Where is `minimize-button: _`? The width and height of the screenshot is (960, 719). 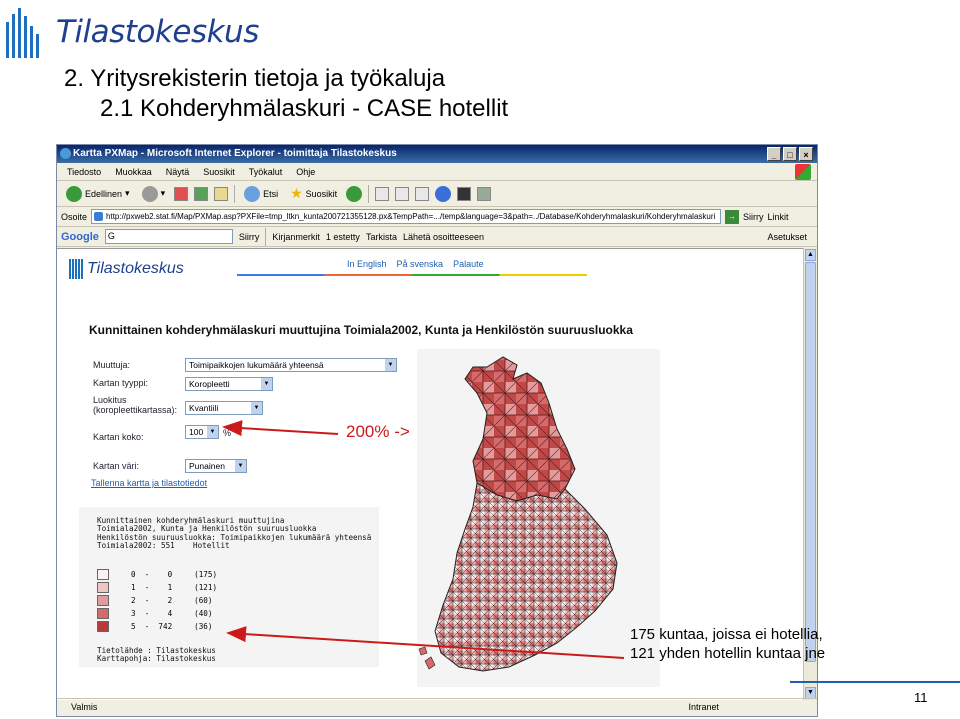 minimize-button: _ is located at coordinates (774, 154).